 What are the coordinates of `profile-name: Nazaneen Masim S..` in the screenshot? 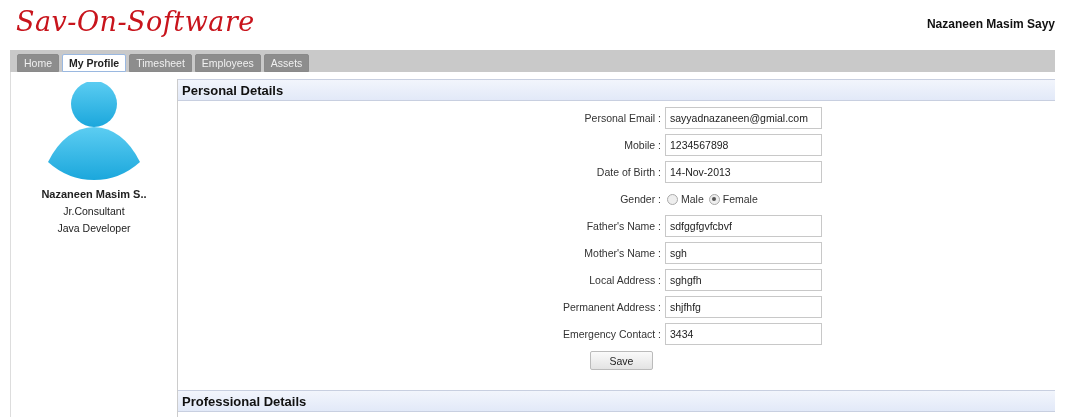 It's located at (94, 194).